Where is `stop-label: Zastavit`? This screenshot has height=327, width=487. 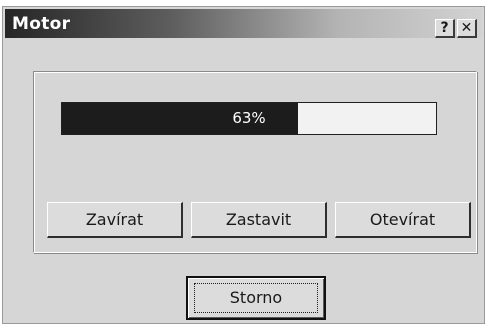 stop-label: Zastavit is located at coordinates (258, 219).